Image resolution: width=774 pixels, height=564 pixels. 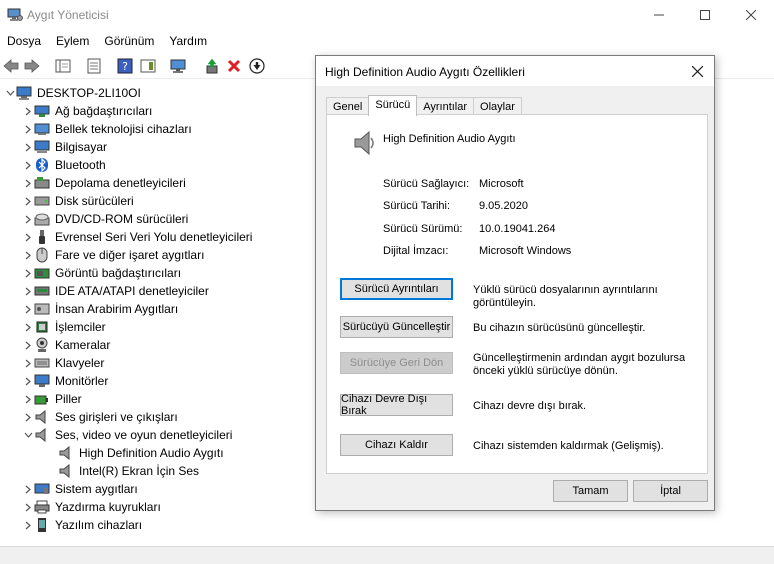 I want to click on tree-item-label: Görüntü bağdaştırıcıları, so click(x=118, y=273).